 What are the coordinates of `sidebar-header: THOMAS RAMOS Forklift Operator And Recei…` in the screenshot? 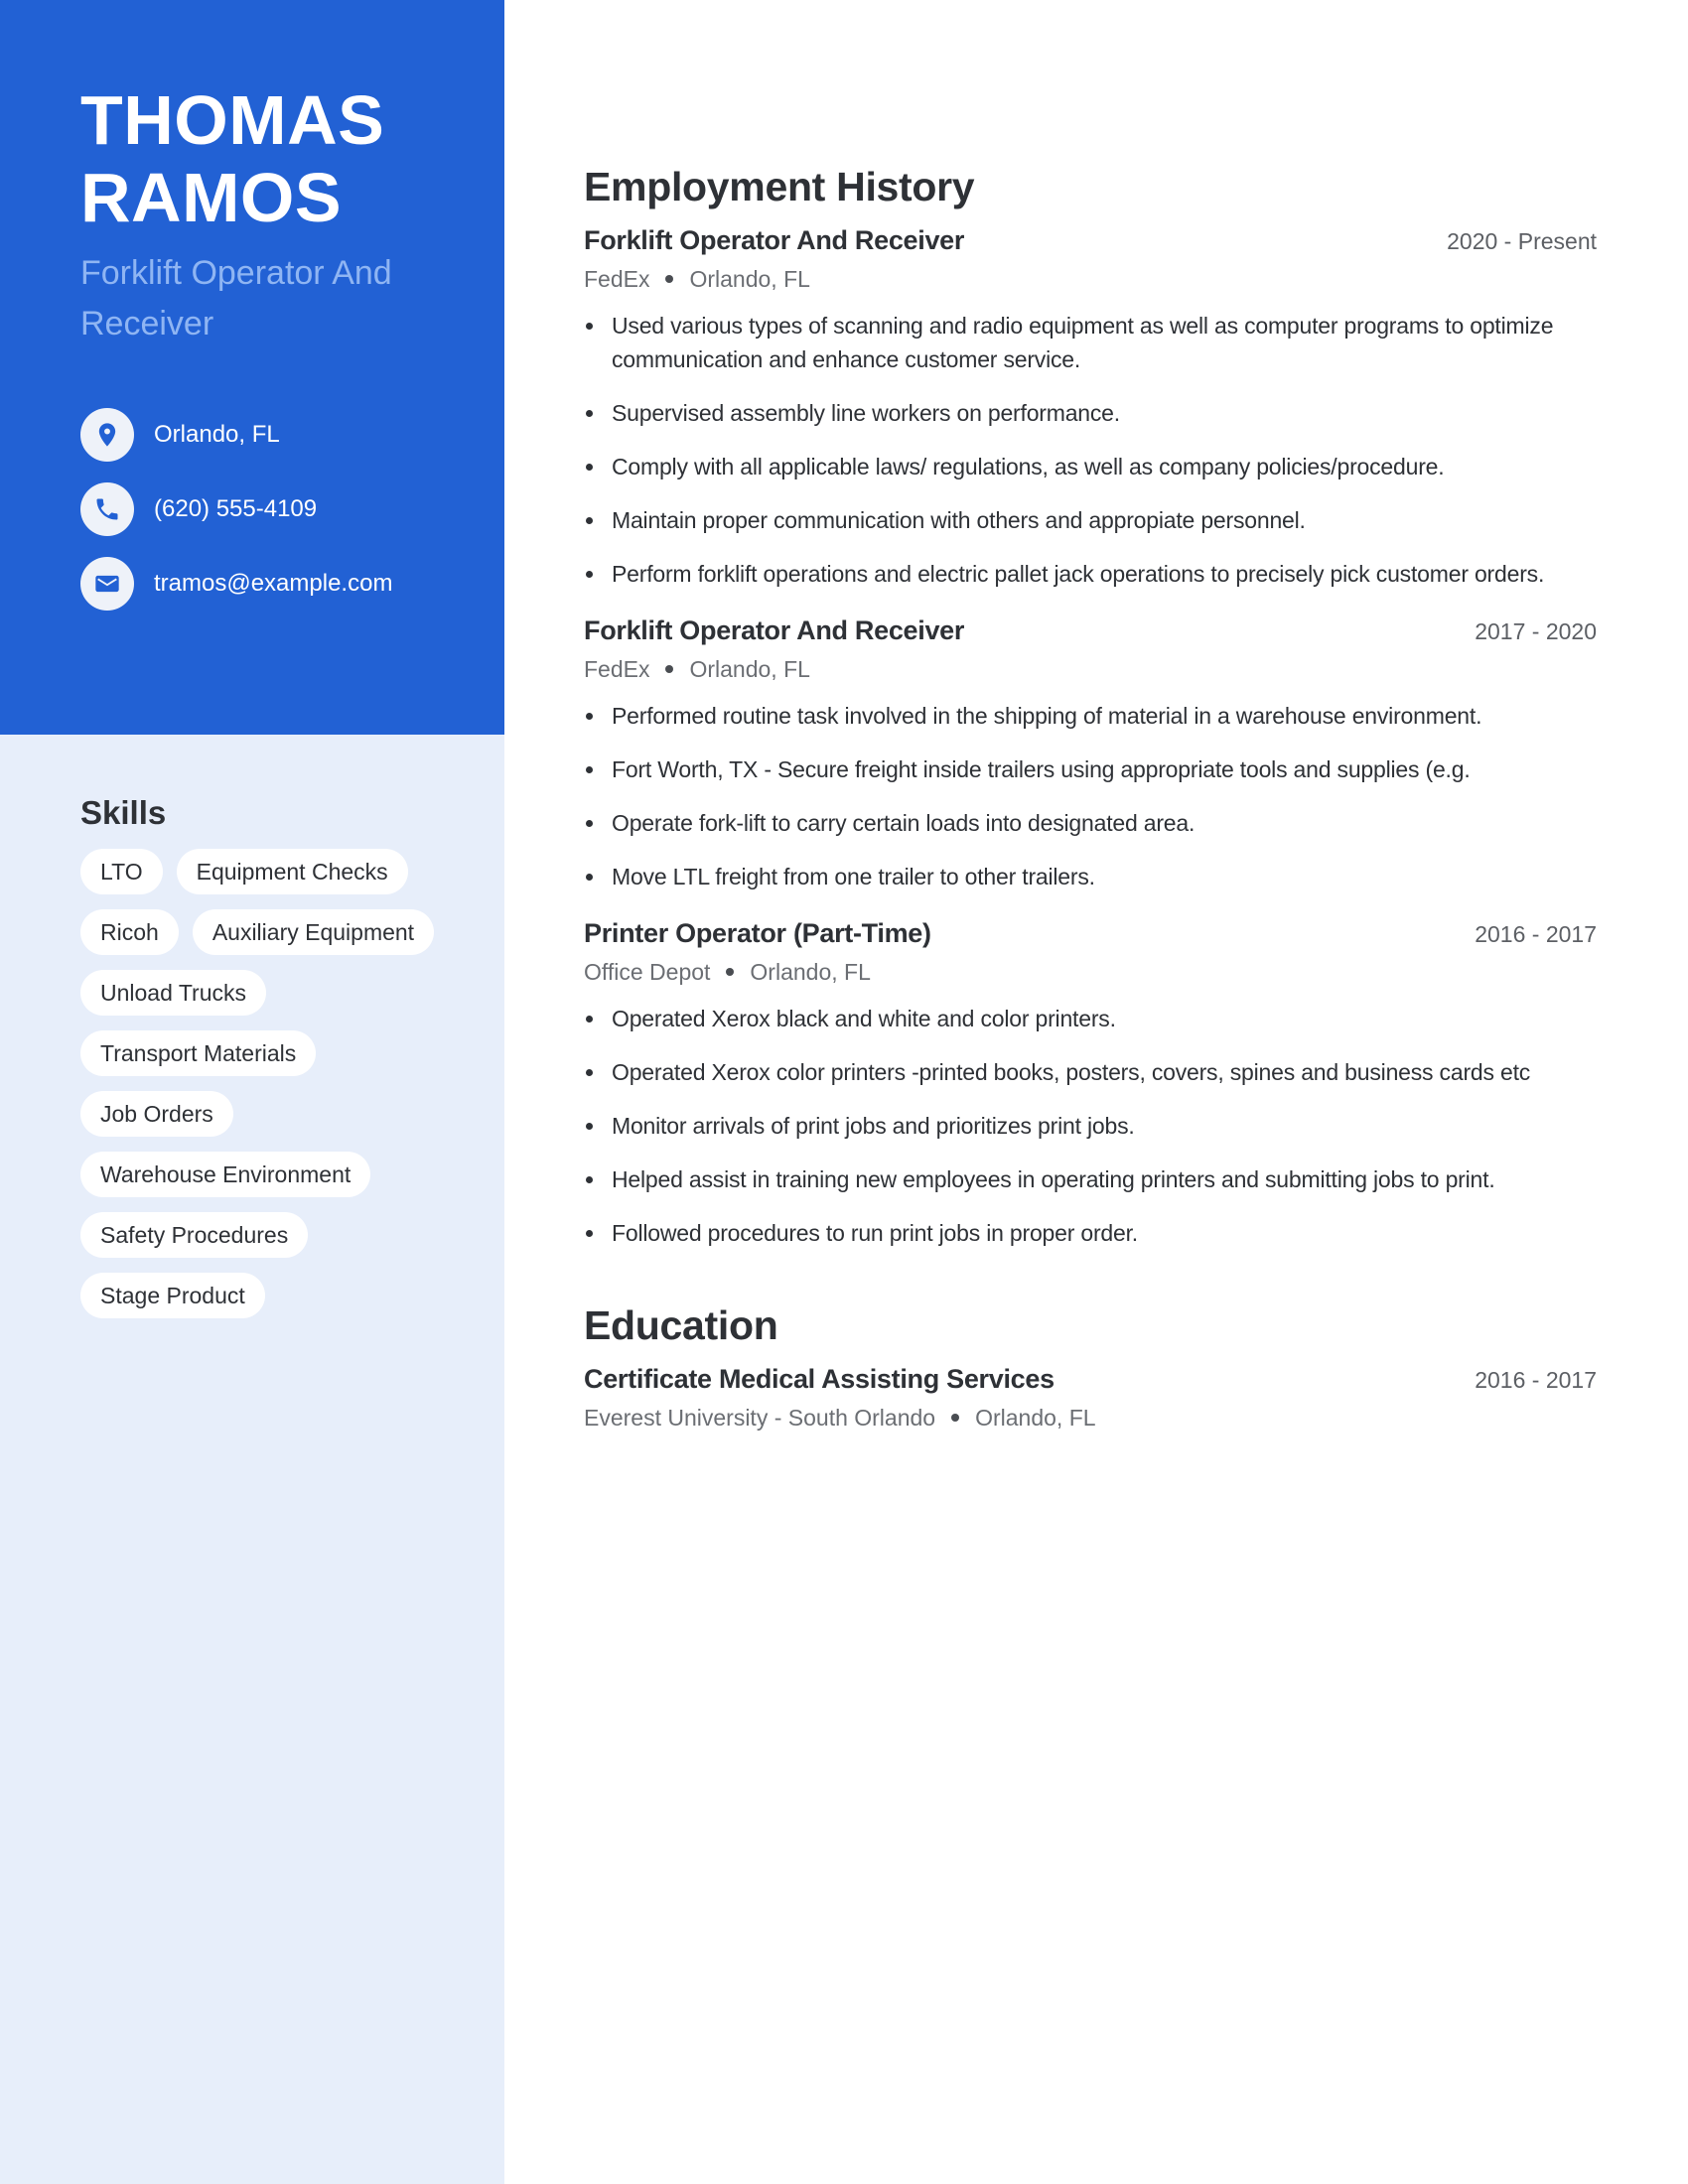 It's located at (252, 367).